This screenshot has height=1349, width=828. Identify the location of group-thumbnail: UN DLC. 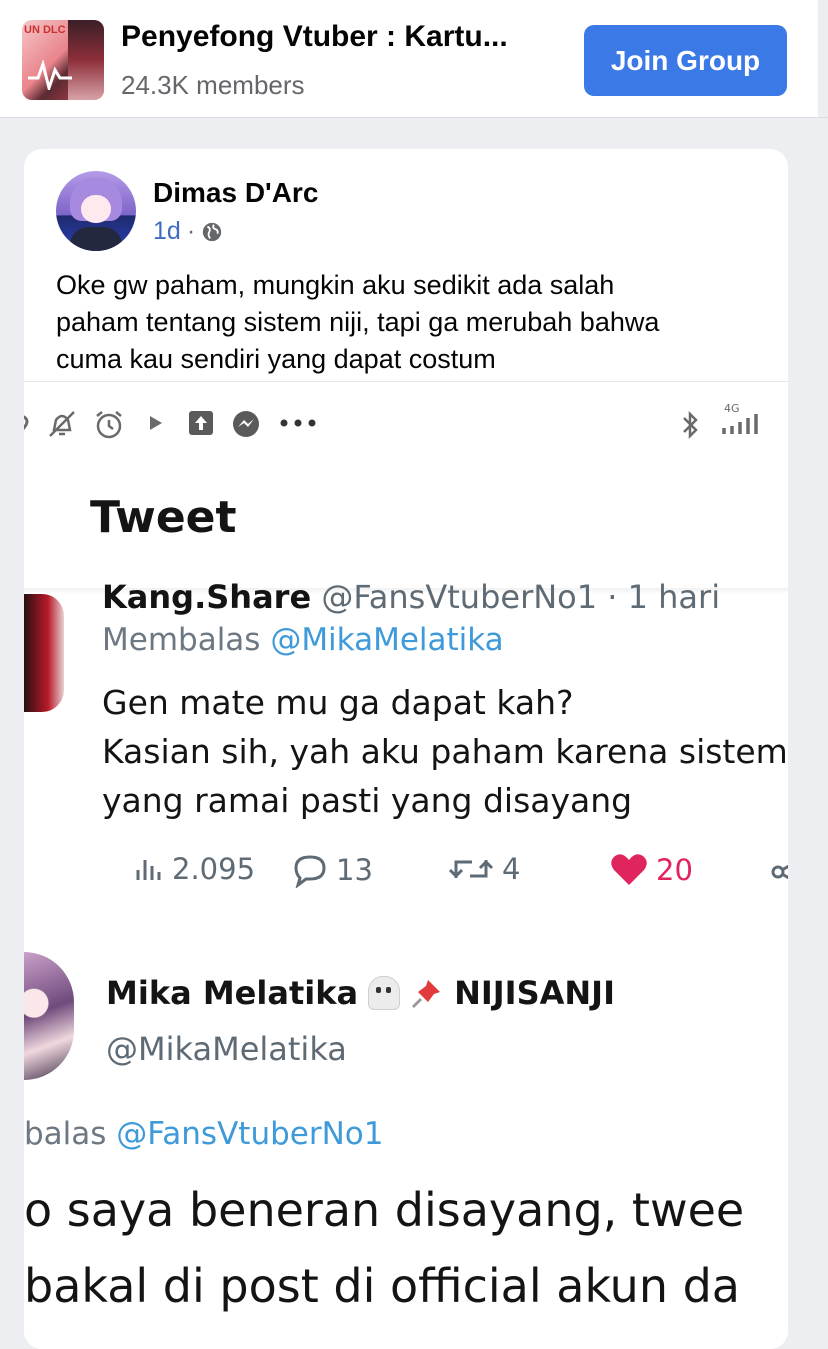
(63, 60).